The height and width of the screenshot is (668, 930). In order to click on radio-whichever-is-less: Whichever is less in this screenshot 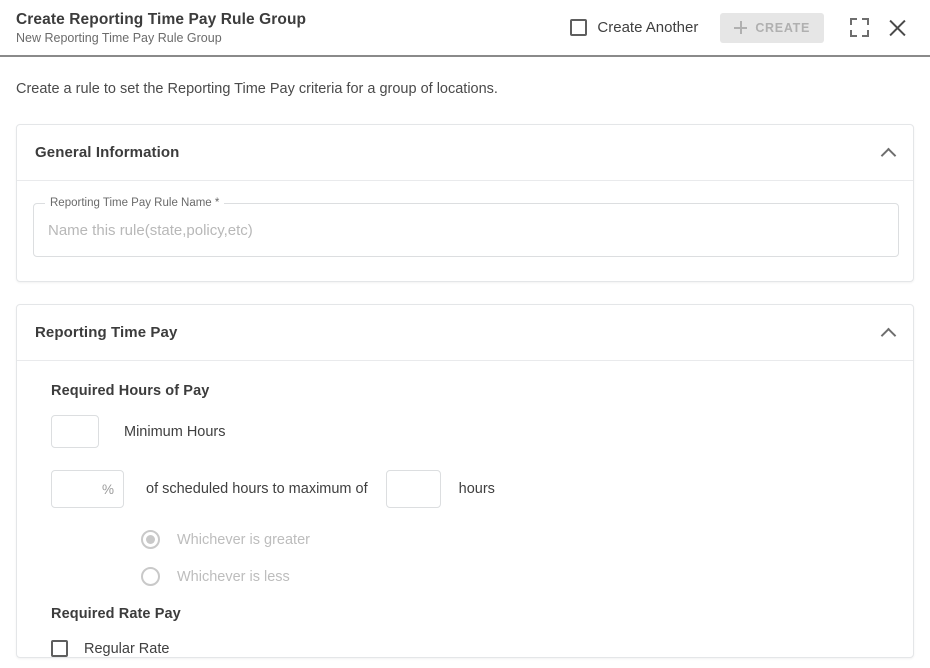, I will do `click(465, 567)`.